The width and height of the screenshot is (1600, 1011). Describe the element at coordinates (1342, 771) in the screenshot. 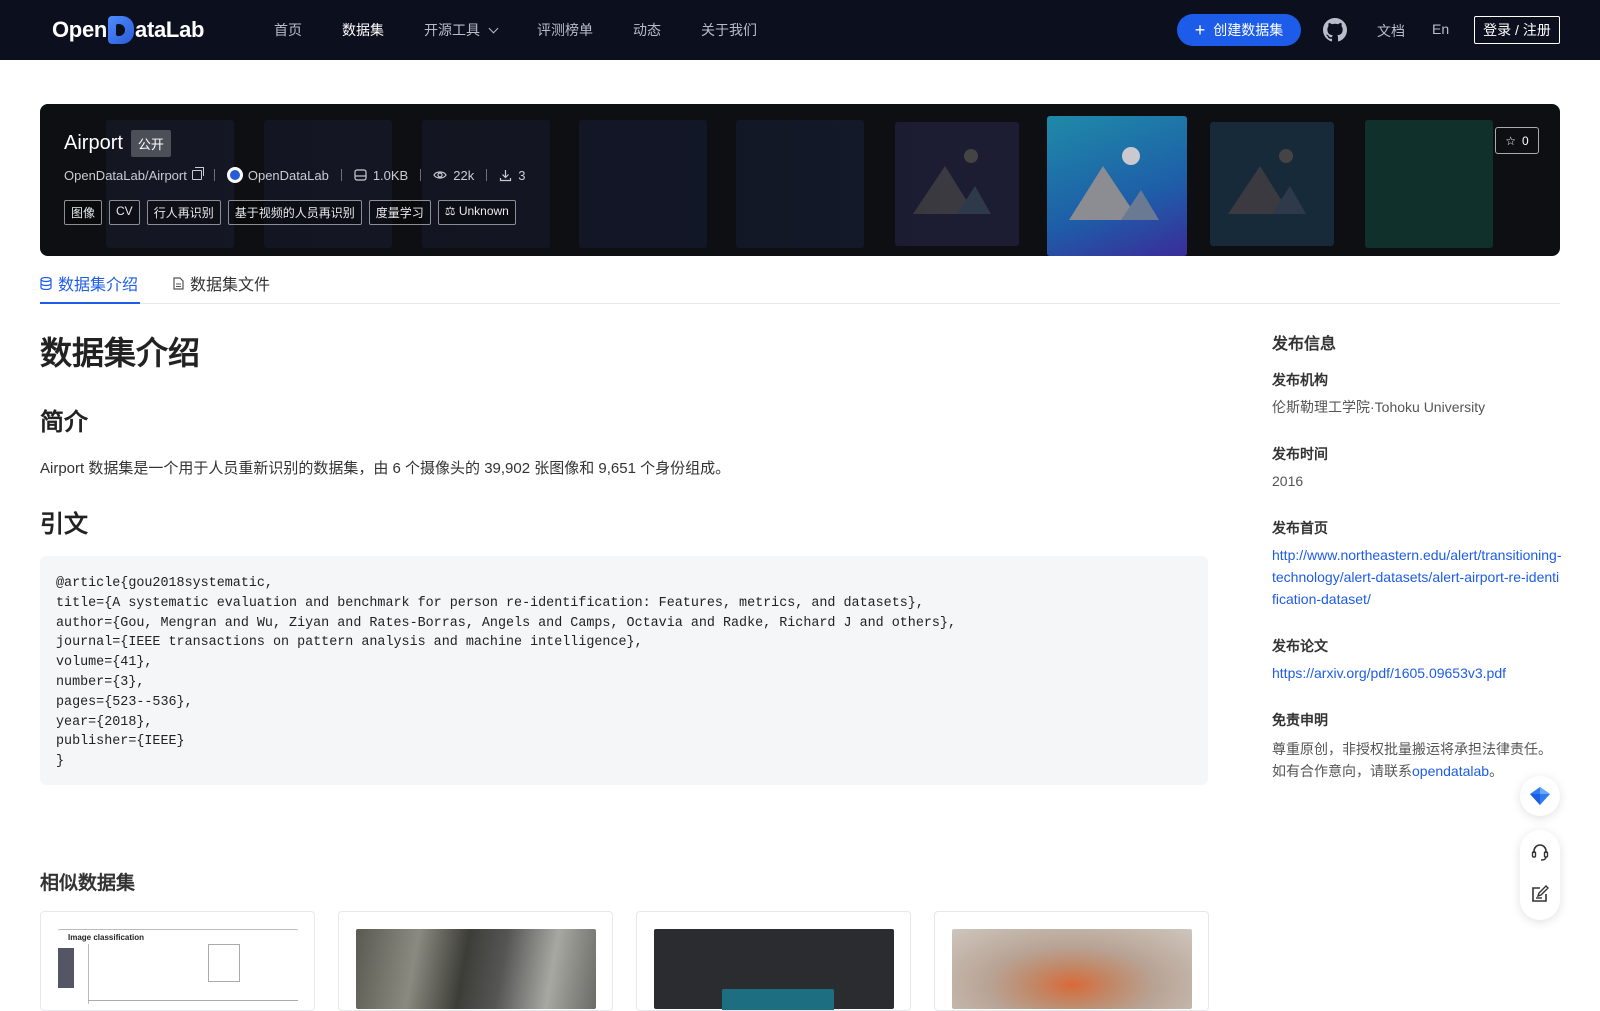

I see `disclaimer-prefix: 如有合作意向，请联系` at that location.